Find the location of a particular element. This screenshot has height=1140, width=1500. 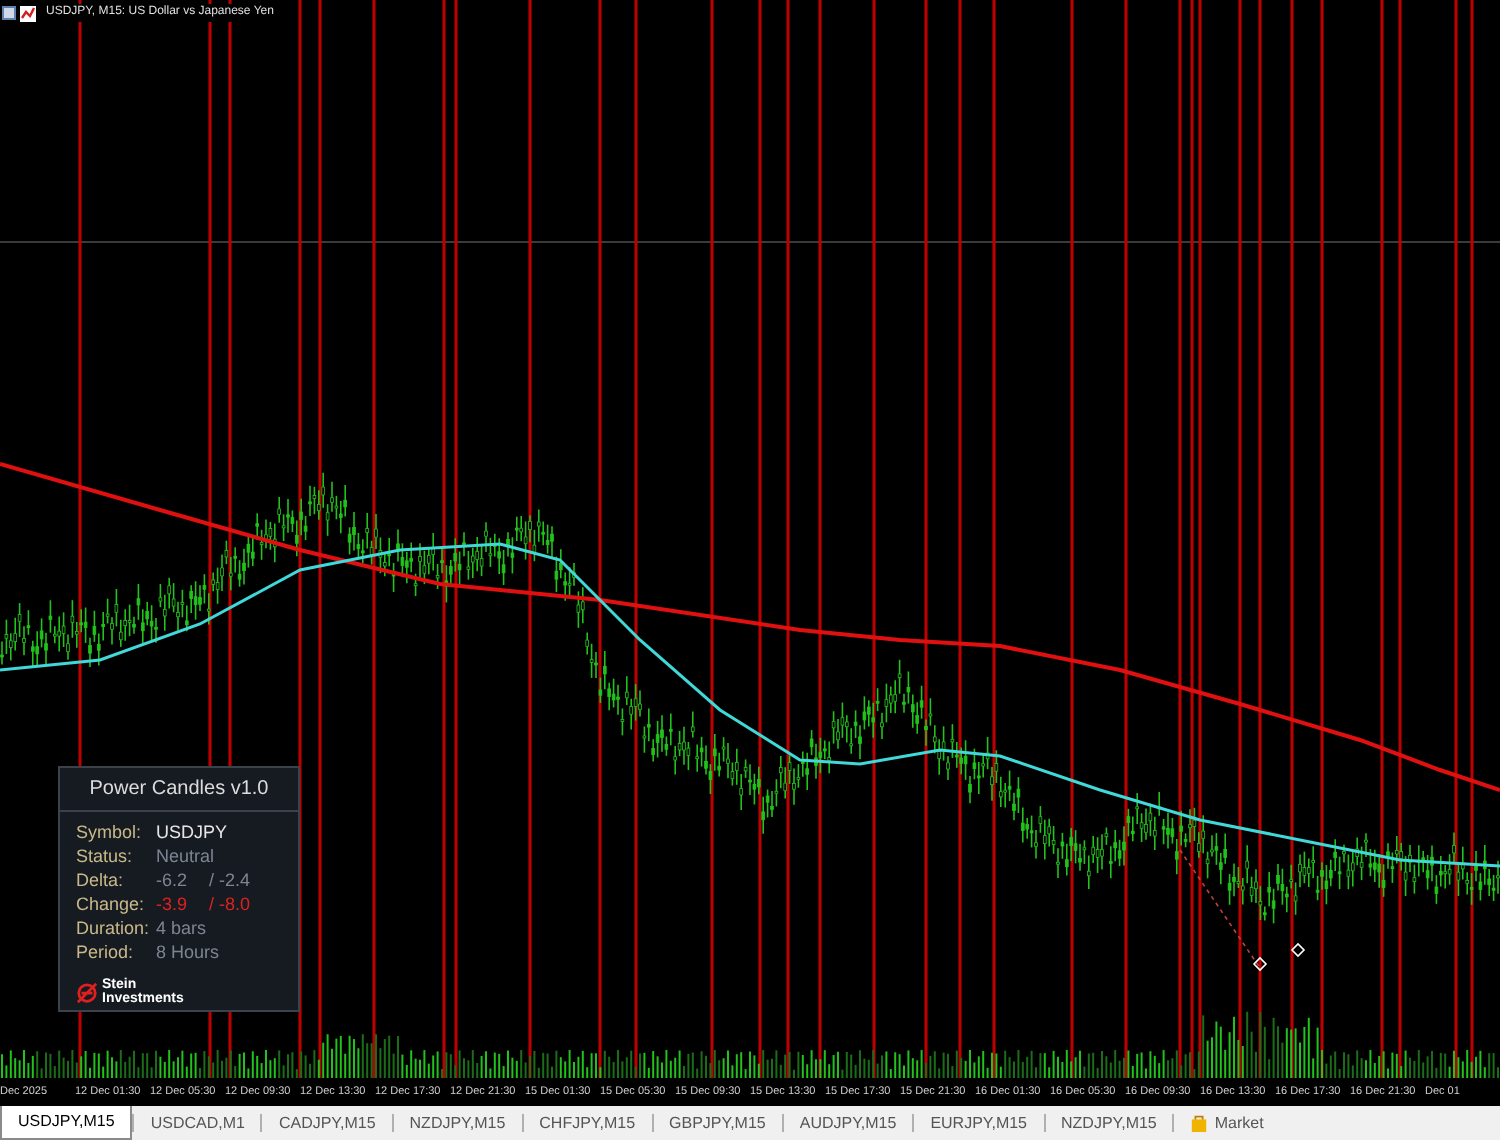

field-value: / -2.4 is located at coordinates (230, 881).